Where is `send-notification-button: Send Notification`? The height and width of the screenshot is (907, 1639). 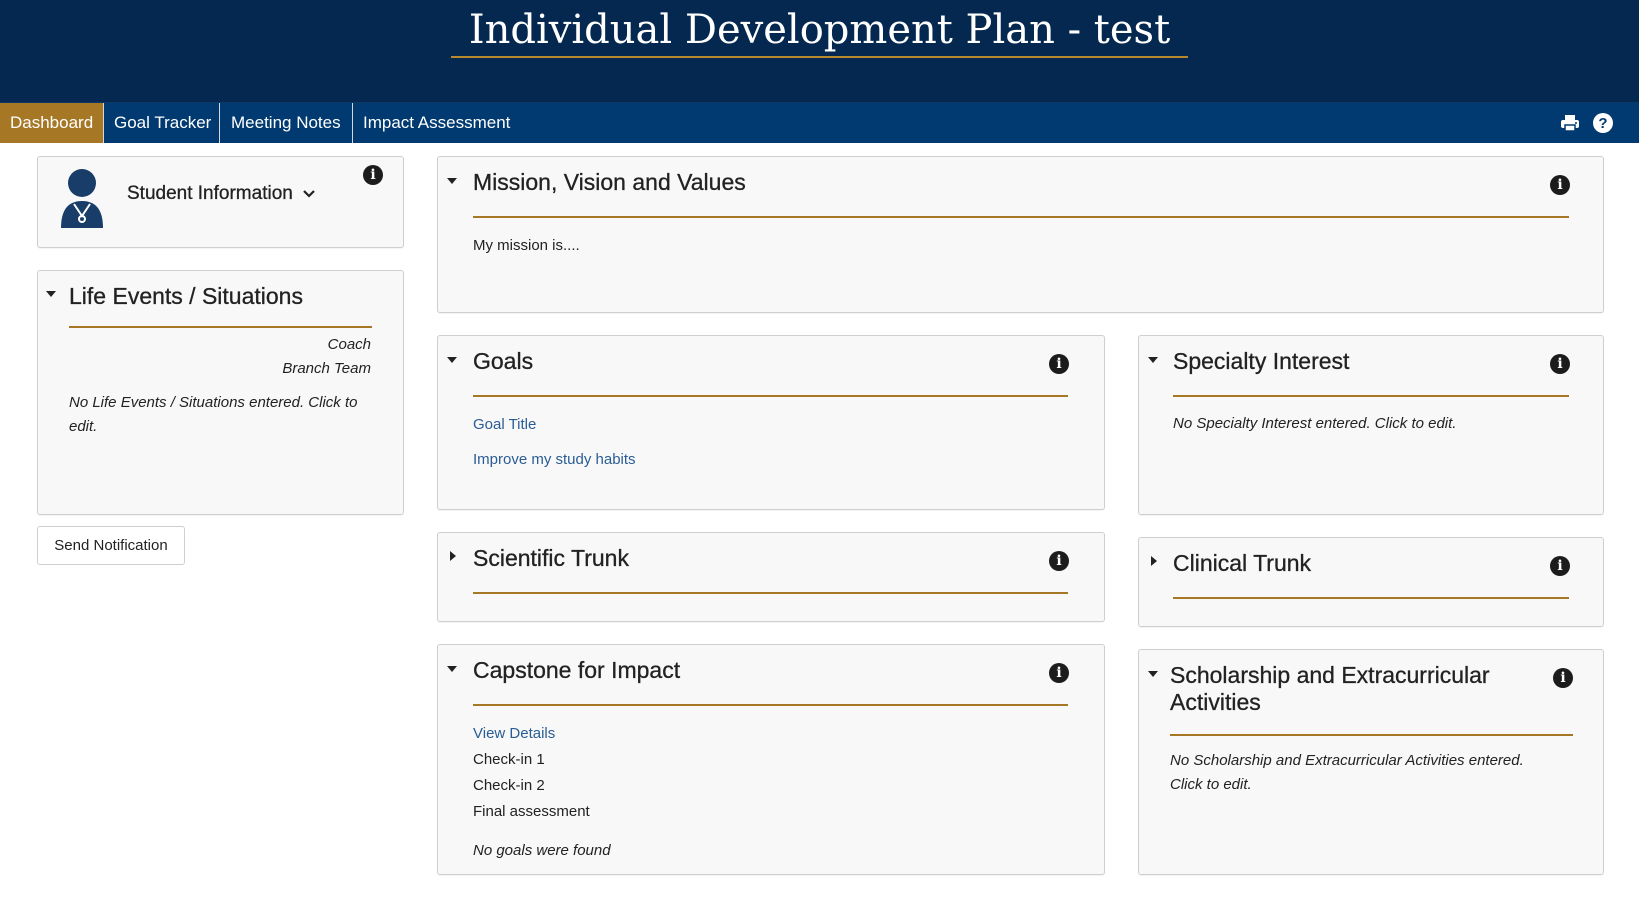 send-notification-button: Send Notification is located at coordinates (111, 545).